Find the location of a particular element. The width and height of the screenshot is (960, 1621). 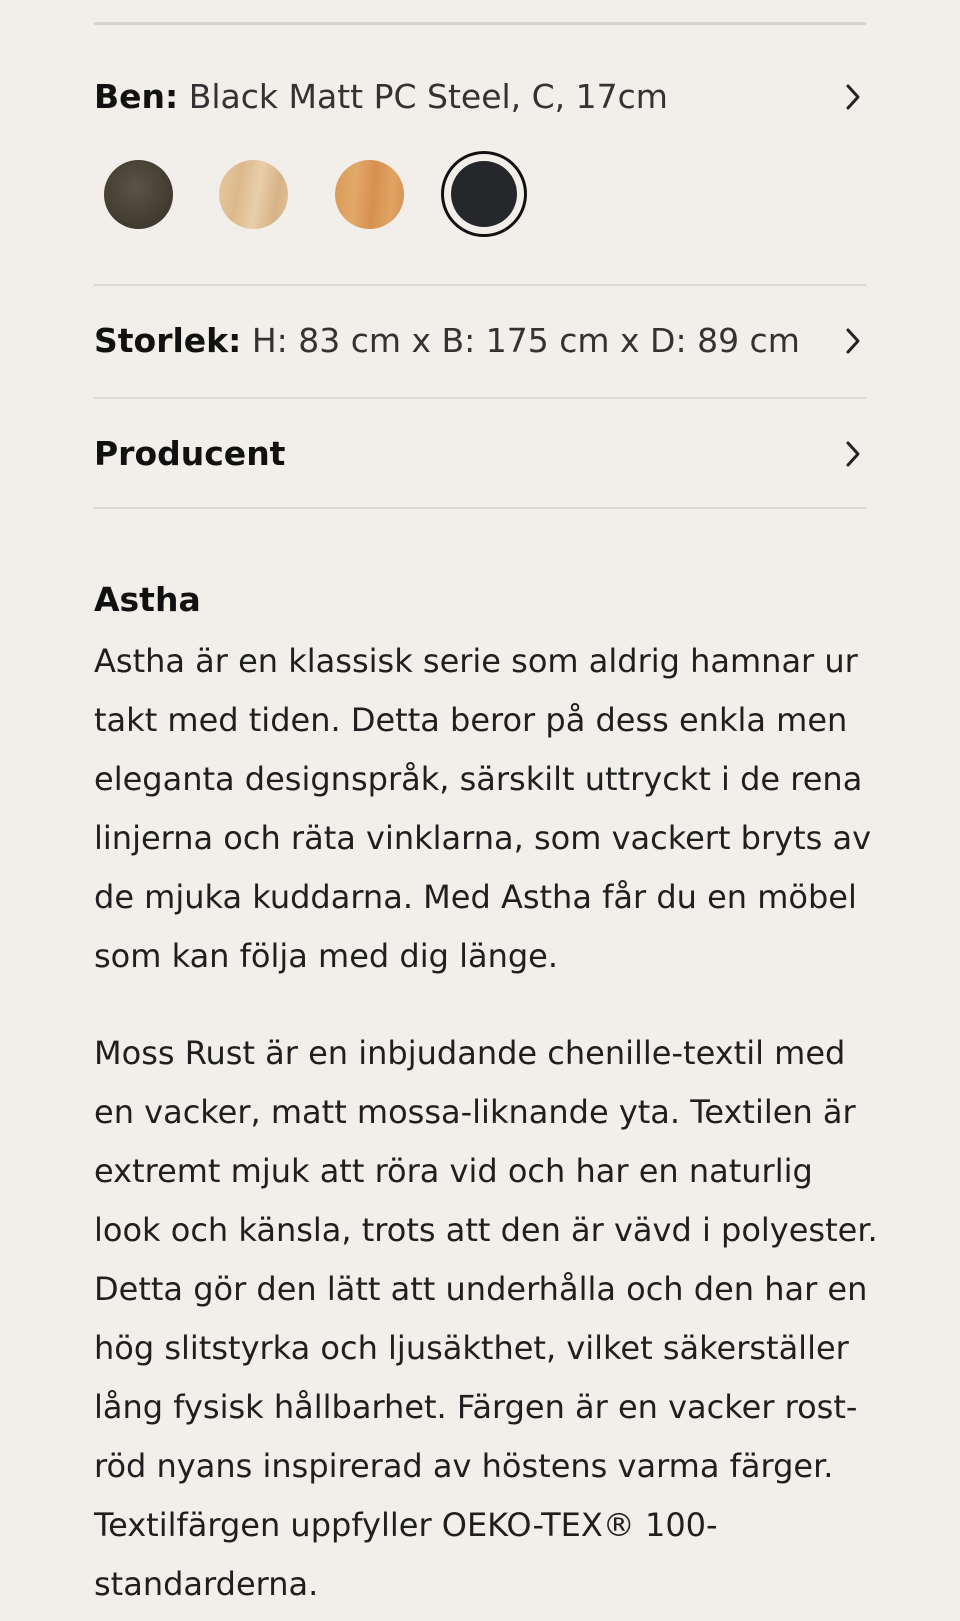

producer-label: Producent is located at coordinates (190, 453).